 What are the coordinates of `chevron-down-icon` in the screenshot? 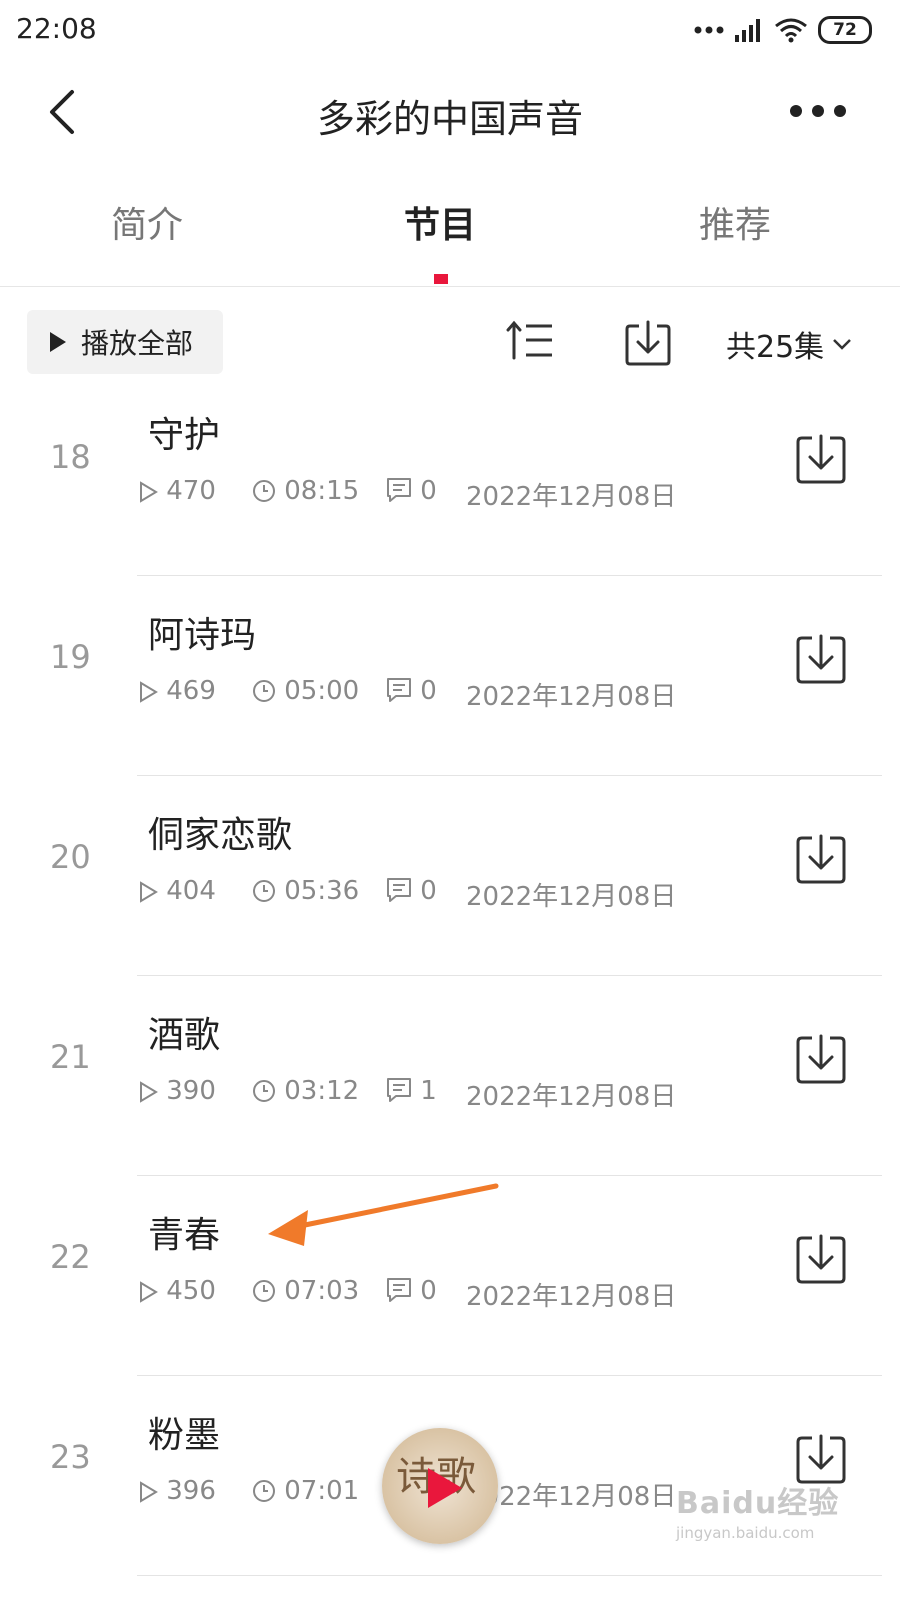 It's located at (842, 344).